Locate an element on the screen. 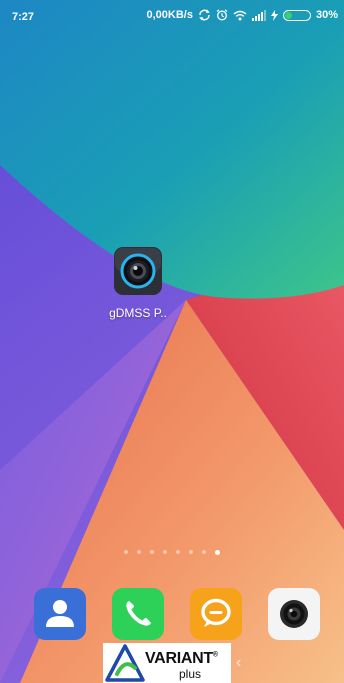 The image size is (344, 683). dock-camera is located at coordinates (294, 614).